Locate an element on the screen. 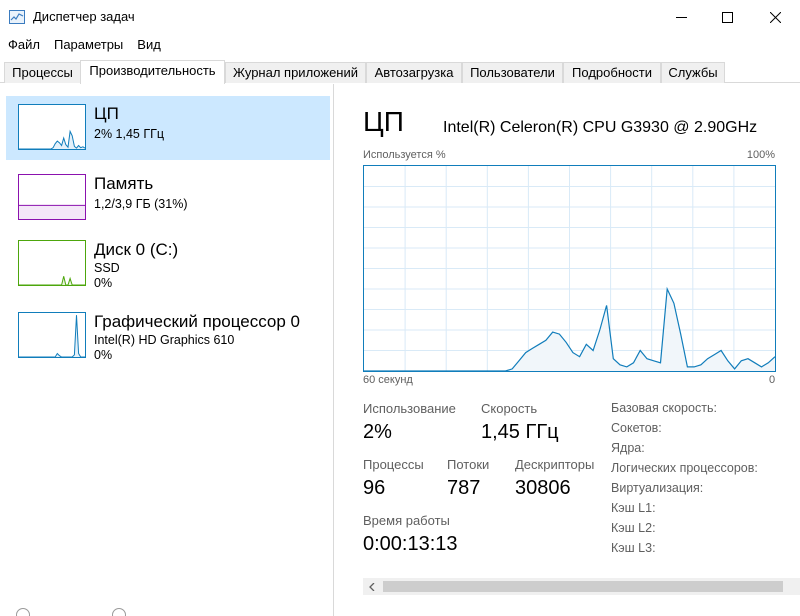  tab-users: Пользователи is located at coordinates (512, 72).